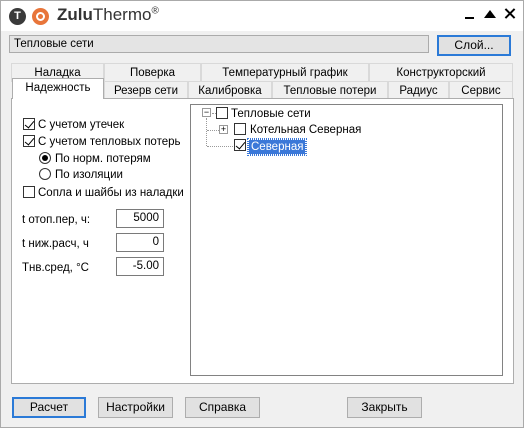 The width and height of the screenshot is (524, 428). I want to click on t-heating-label: t отоп.пер, ч:, so click(56, 220).